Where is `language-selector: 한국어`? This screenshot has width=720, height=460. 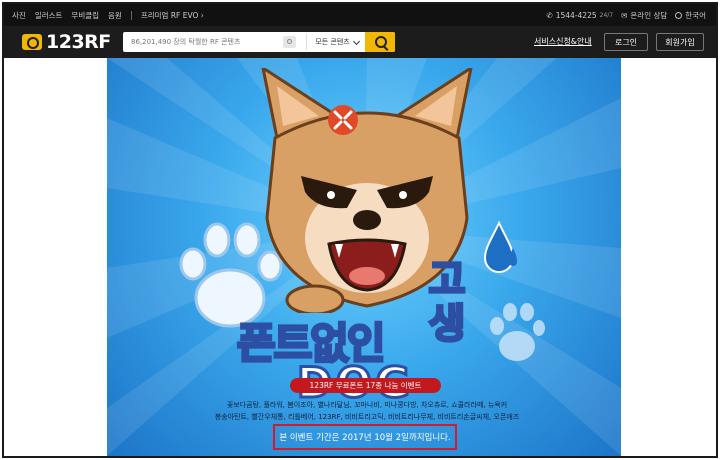
language-selector: 한국어 is located at coordinates (690, 15).